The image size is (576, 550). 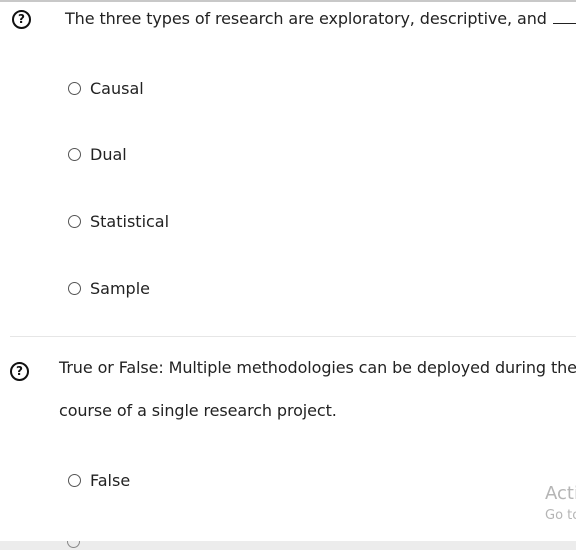 I want to click on option-causal: Causal, so click(x=106, y=88).